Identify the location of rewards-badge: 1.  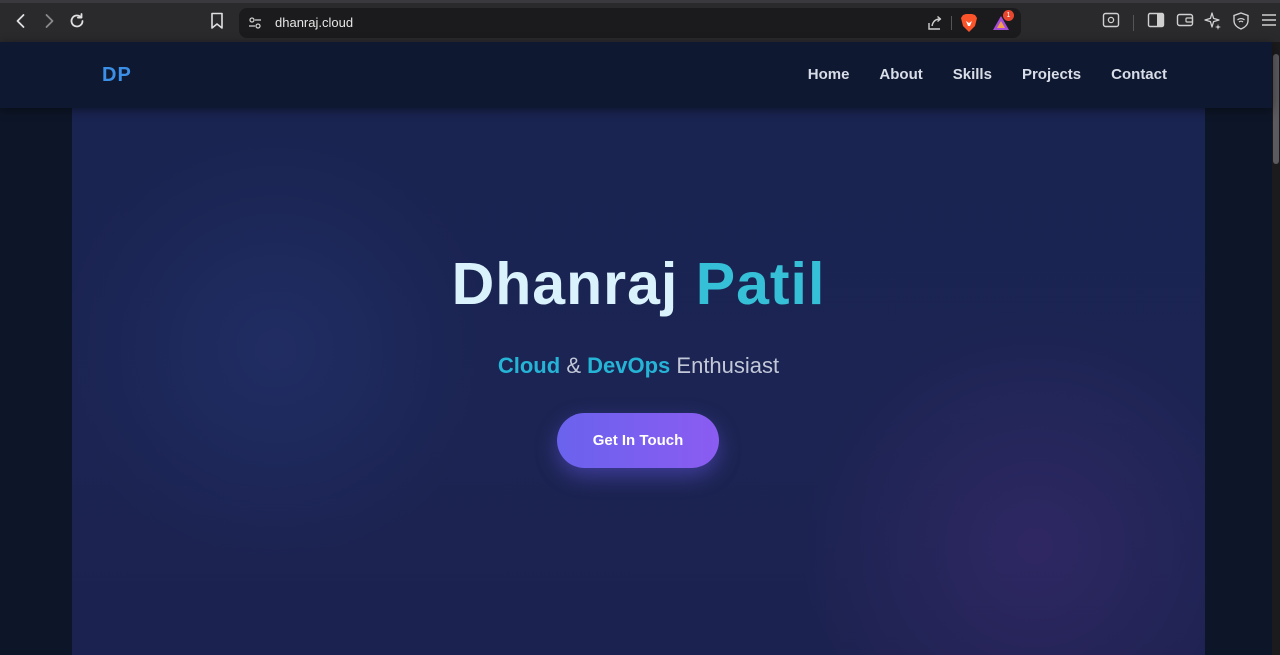
(1008, 15).